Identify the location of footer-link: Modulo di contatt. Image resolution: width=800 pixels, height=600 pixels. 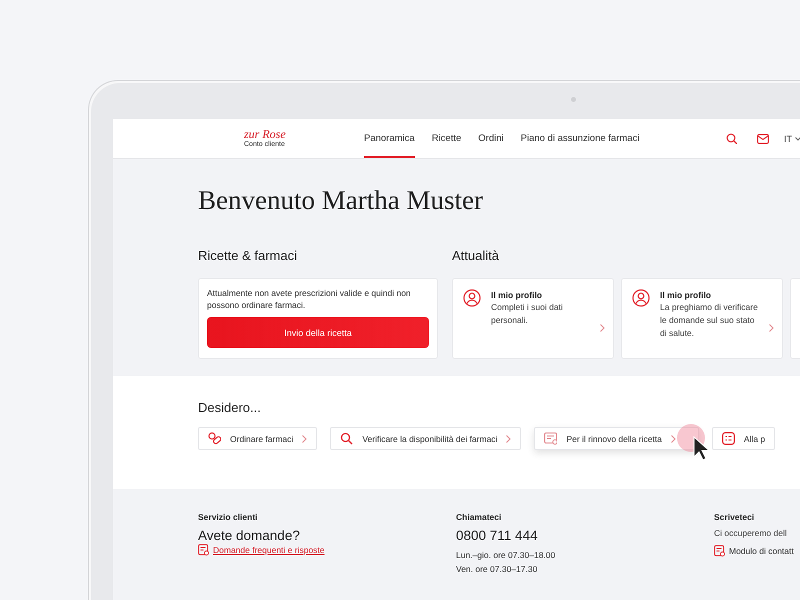
(761, 551).